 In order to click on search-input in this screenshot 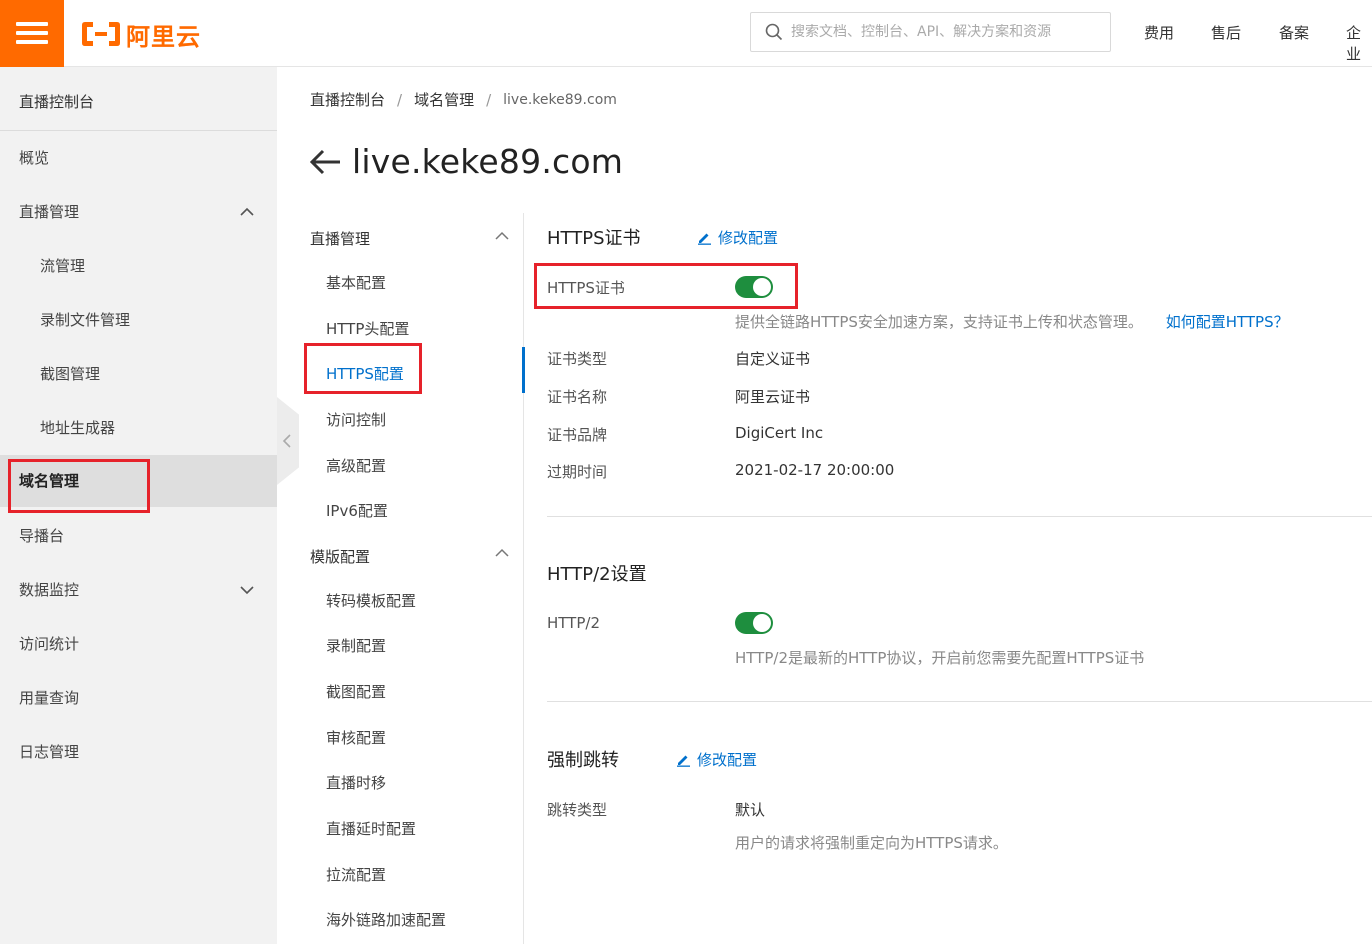, I will do `click(946, 32)`.